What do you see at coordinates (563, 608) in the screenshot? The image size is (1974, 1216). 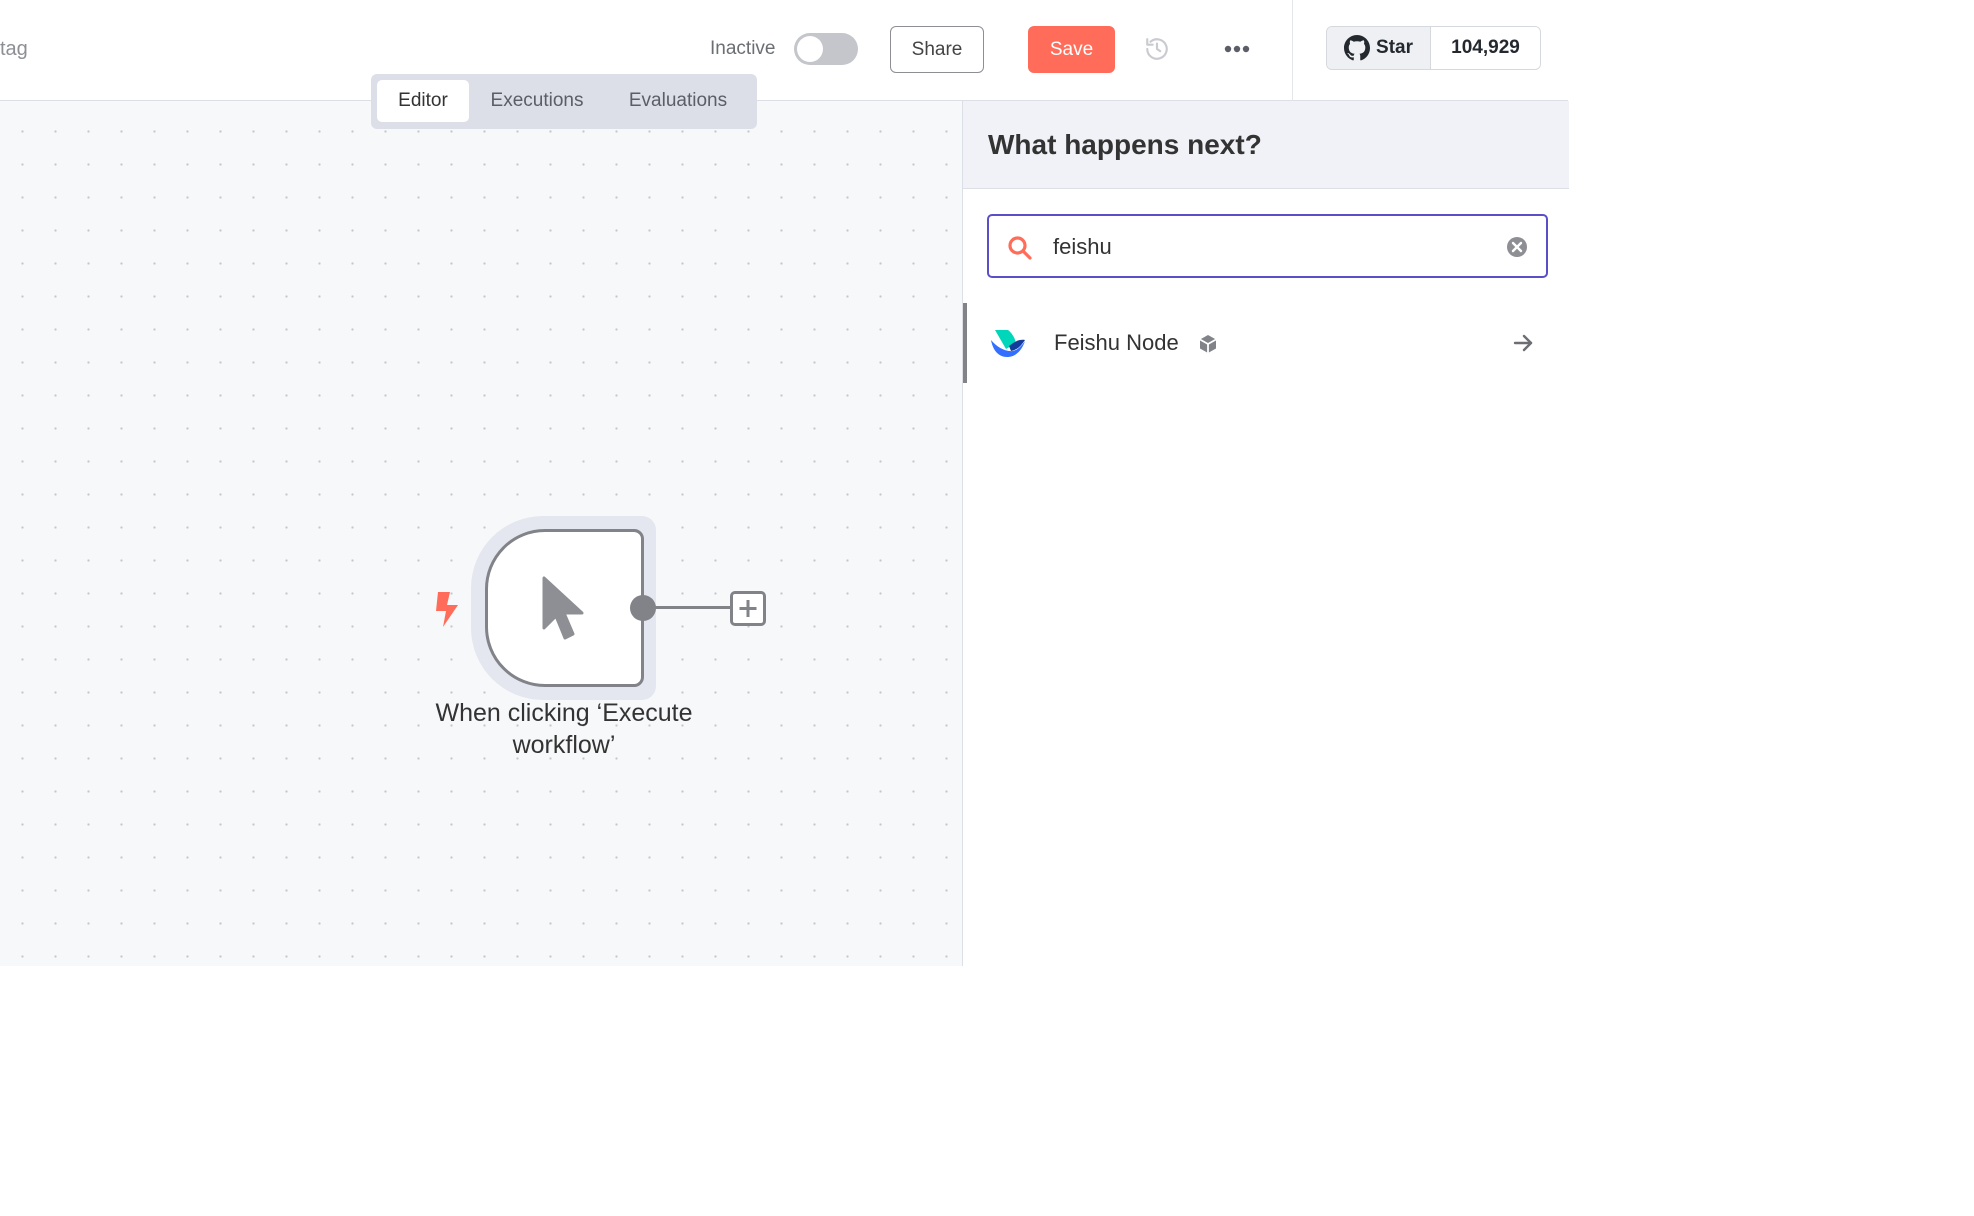 I see `mouse-pointer-icon` at bounding box center [563, 608].